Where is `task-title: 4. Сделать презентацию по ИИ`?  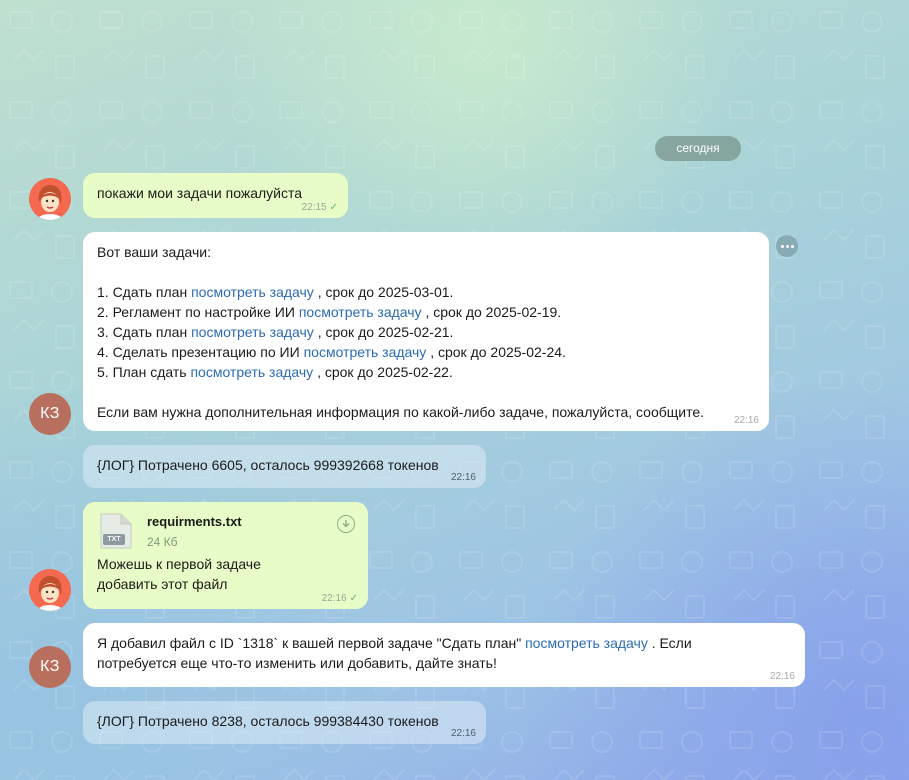
task-title: 4. Сделать презентацию по ИИ is located at coordinates (200, 352).